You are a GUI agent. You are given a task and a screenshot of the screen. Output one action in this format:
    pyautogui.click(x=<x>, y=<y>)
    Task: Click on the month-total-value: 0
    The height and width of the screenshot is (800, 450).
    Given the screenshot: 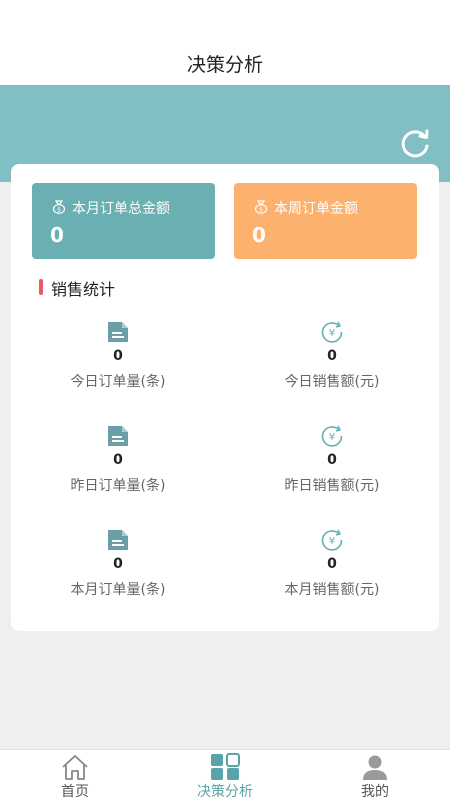 What is the action you would take?
    pyautogui.click(x=57, y=235)
    